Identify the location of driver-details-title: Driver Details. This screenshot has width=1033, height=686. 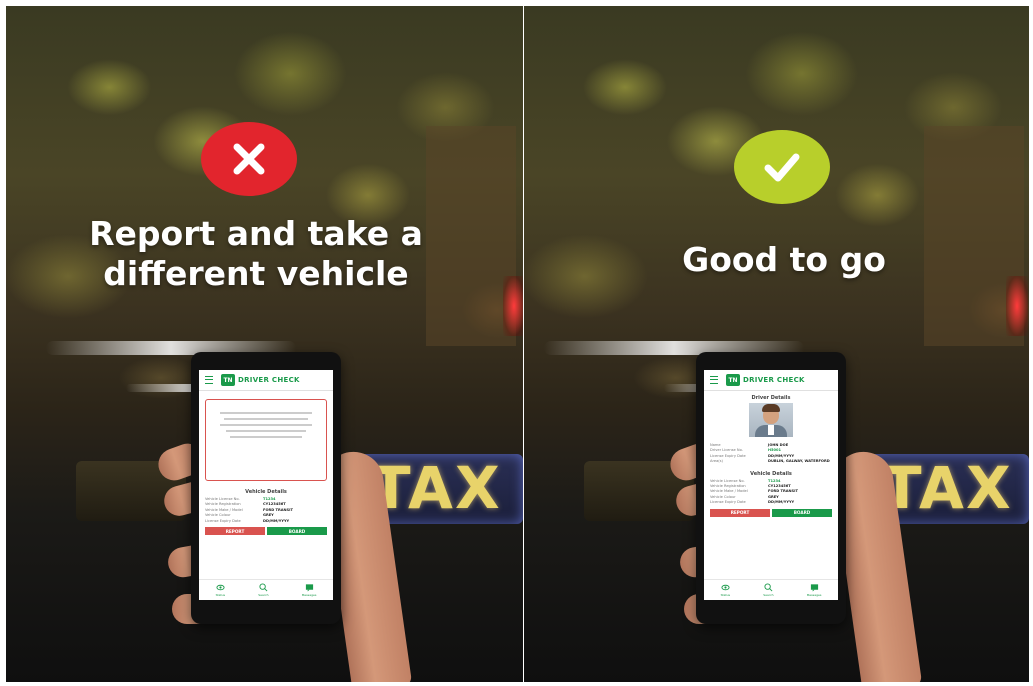
(771, 398).